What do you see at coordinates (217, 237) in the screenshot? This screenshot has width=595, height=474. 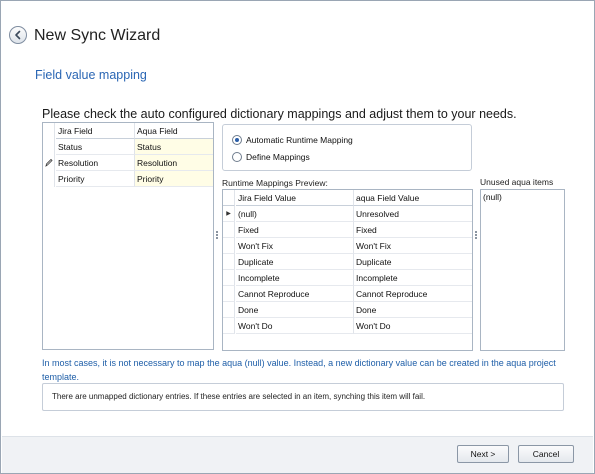 I see `splitter-handle-left` at bounding box center [217, 237].